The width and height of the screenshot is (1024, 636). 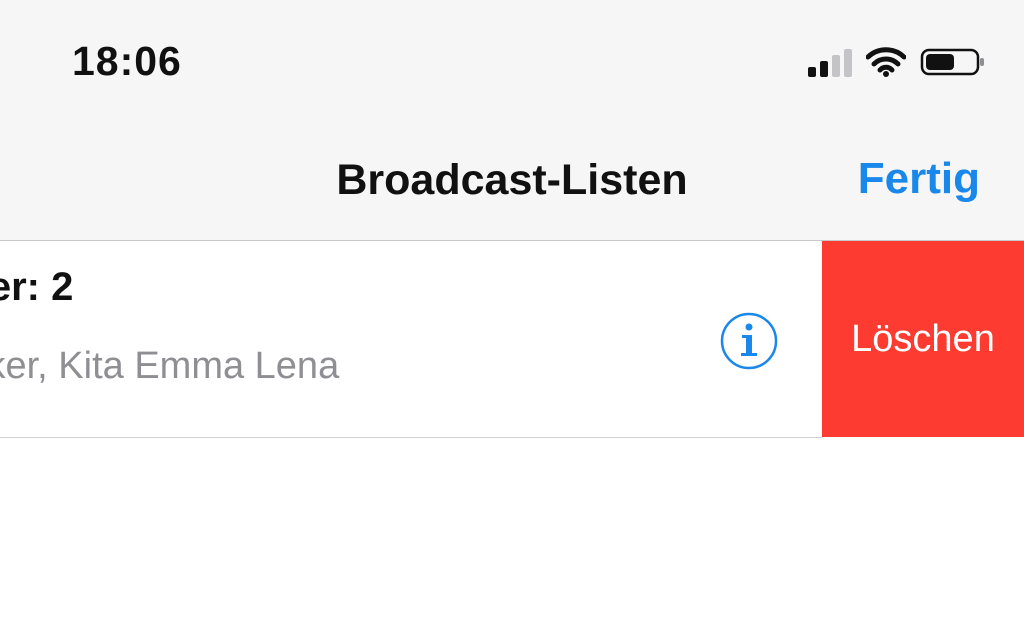 What do you see at coordinates (919, 179) in the screenshot?
I see `done-button: Fertig` at bounding box center [919, 179].